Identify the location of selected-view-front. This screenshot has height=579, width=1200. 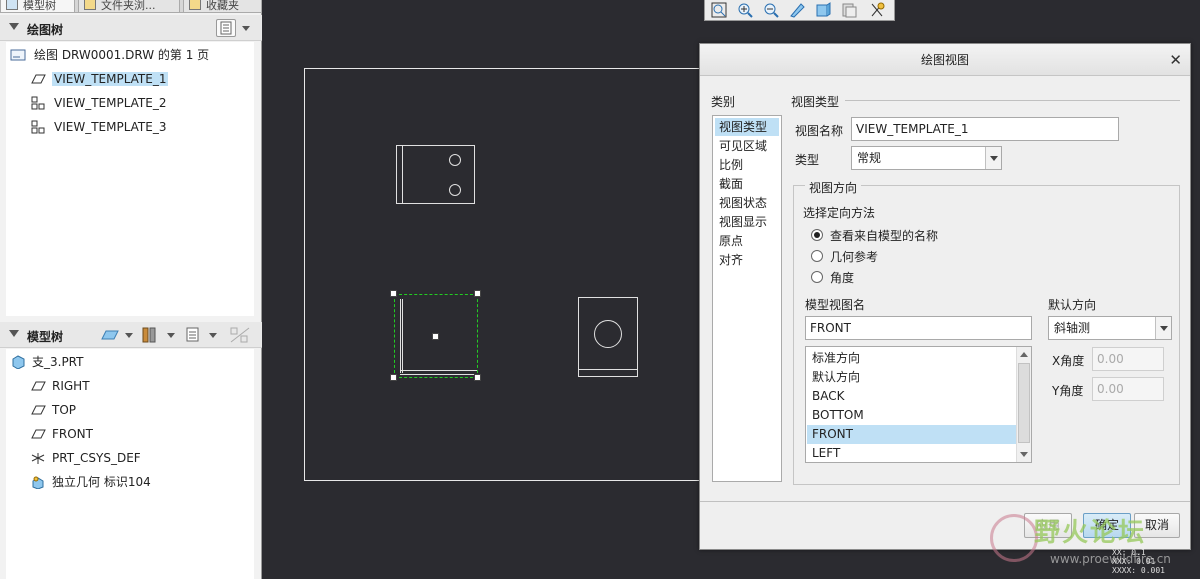
(436, 336).